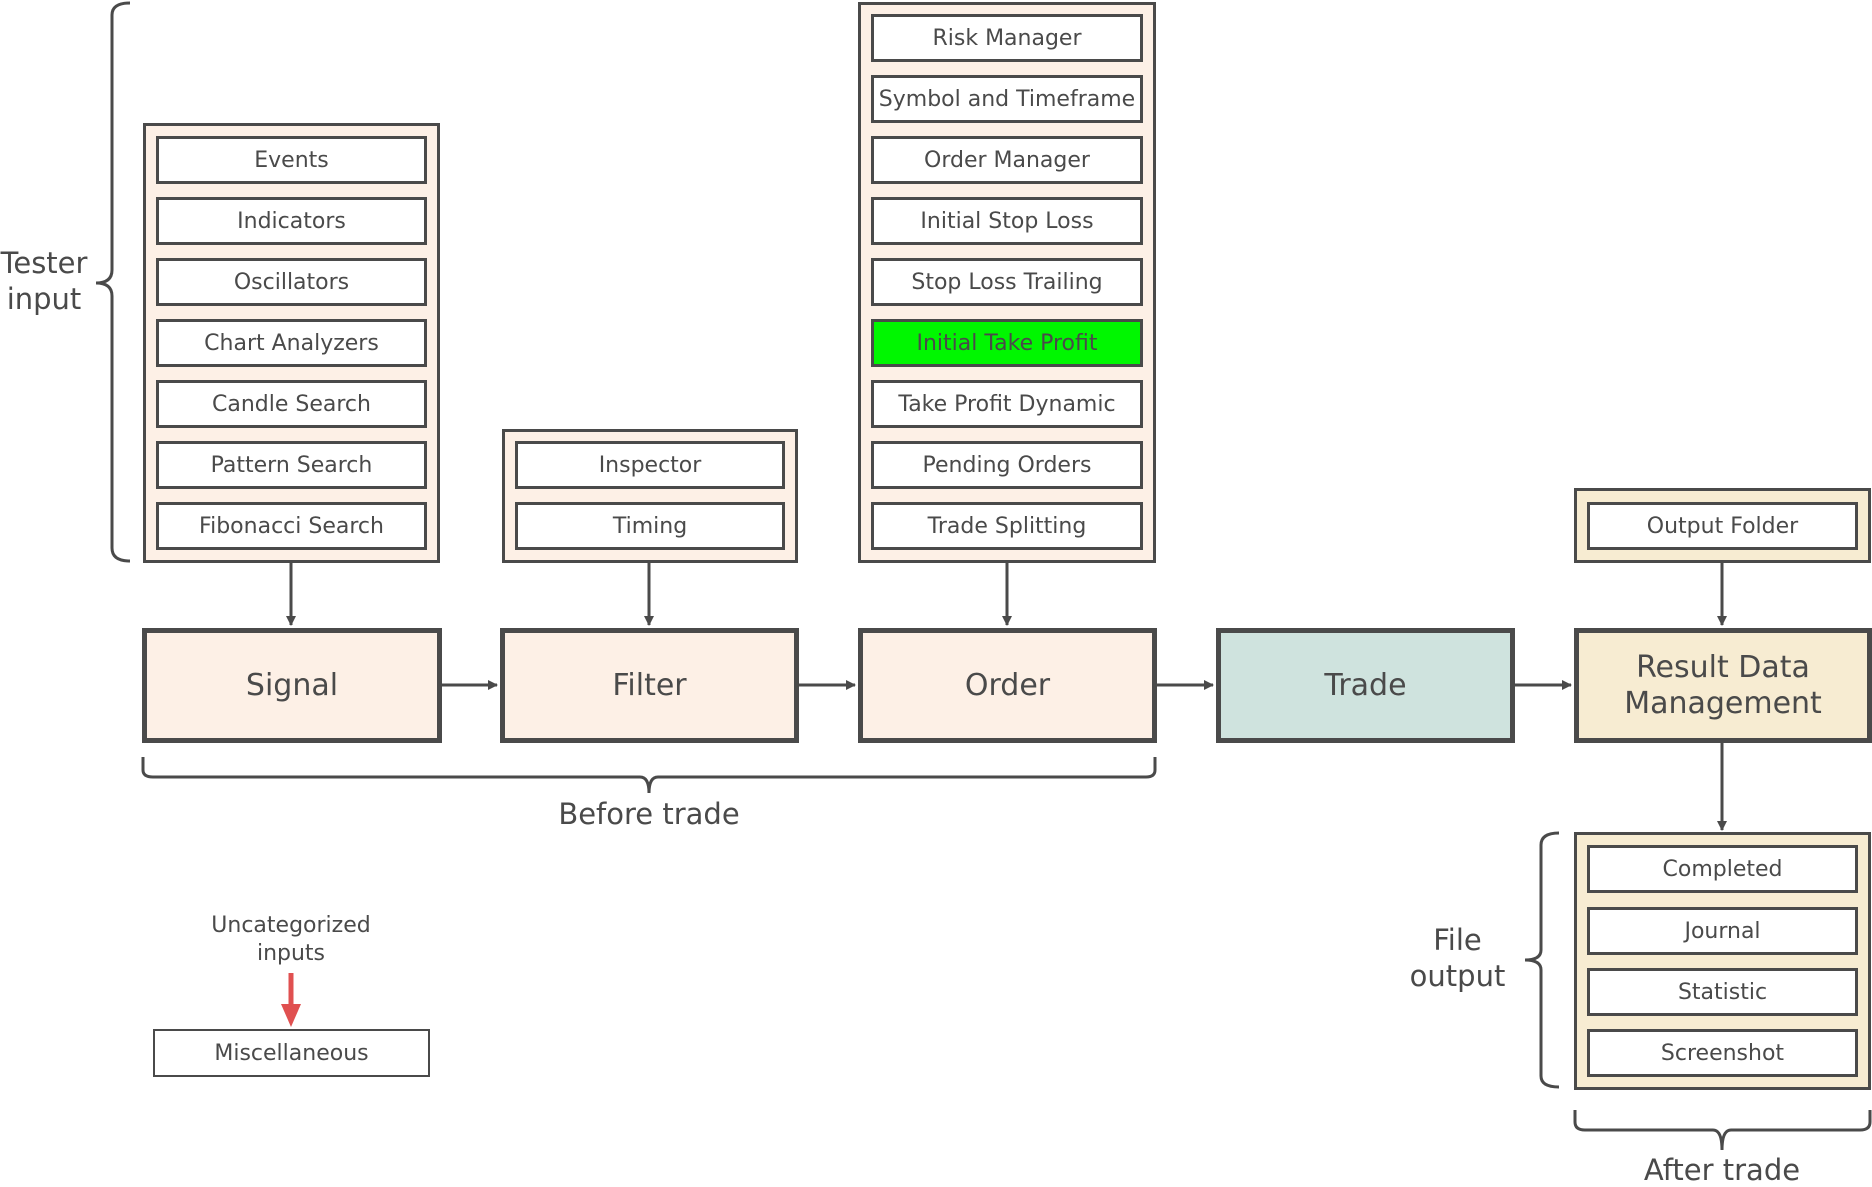 This screenshot has width=1872, height=1187. I want to click on after-trade-label: After trade, so click(1722, 1170).